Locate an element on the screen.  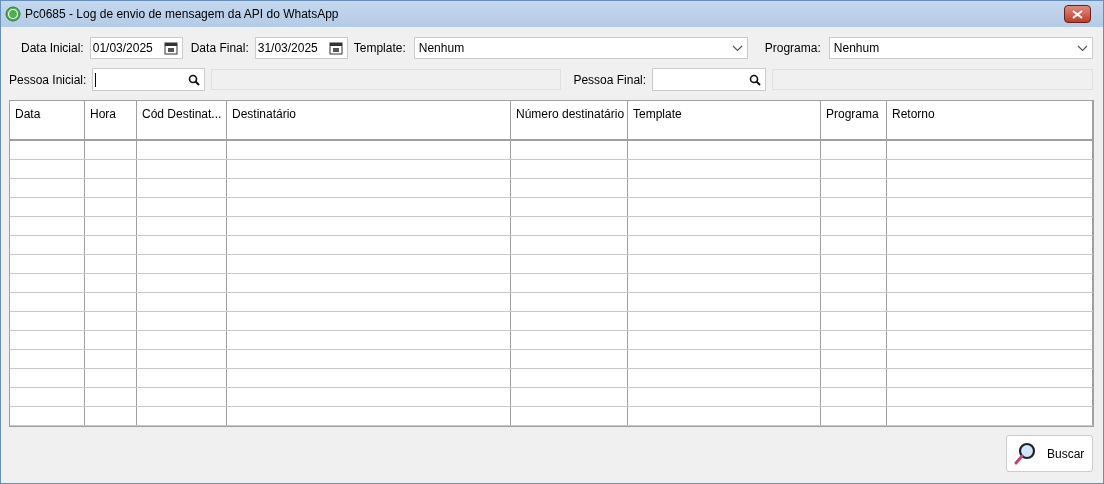
date-field: 31/03/2025 is located at coordinates (301, 48).